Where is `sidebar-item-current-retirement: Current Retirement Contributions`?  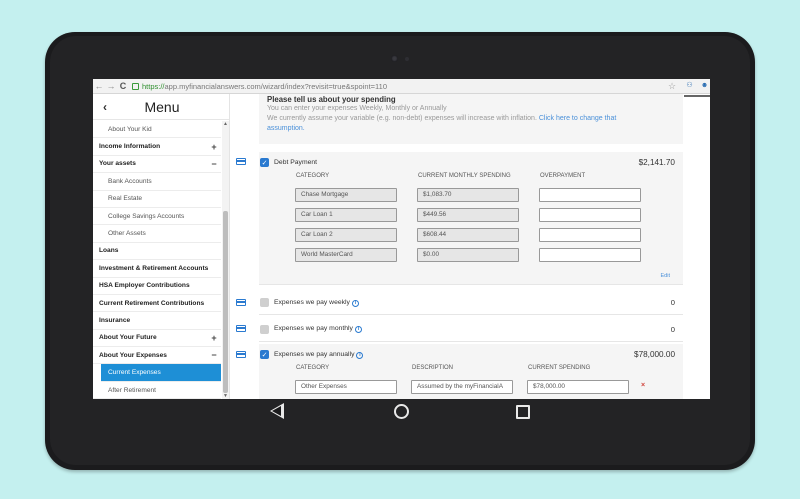 sidebar-item-current-retirement: Current Retirement Contributions is located at coordinates (157, 304).